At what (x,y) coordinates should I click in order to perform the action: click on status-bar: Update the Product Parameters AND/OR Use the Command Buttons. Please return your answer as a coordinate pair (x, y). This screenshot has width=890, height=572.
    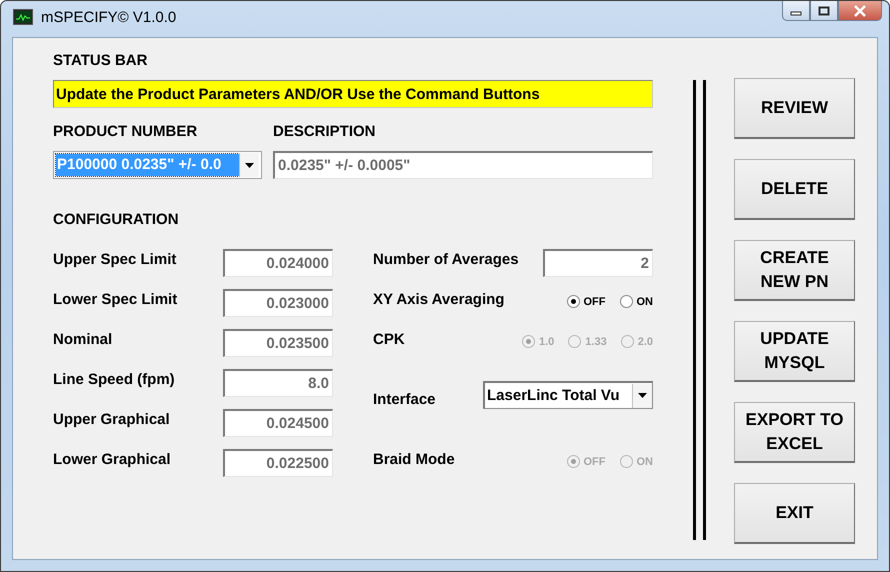
    Looking at the image, I should click on (353, 94).